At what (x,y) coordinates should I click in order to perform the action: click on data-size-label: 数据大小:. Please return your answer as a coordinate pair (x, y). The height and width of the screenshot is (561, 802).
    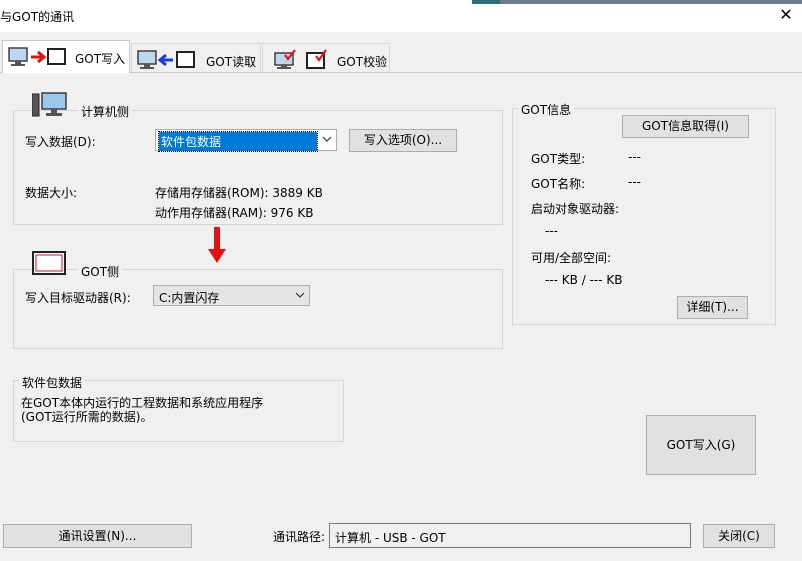
    Looking at the image, I should click on (51, 193).